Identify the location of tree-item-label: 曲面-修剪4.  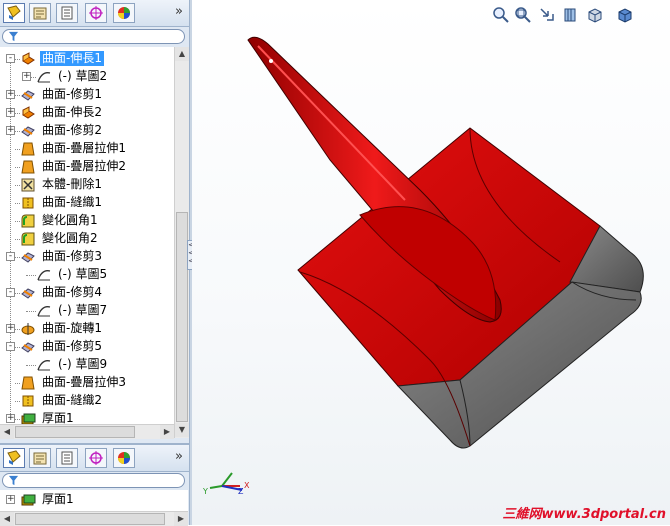
(72, 292).